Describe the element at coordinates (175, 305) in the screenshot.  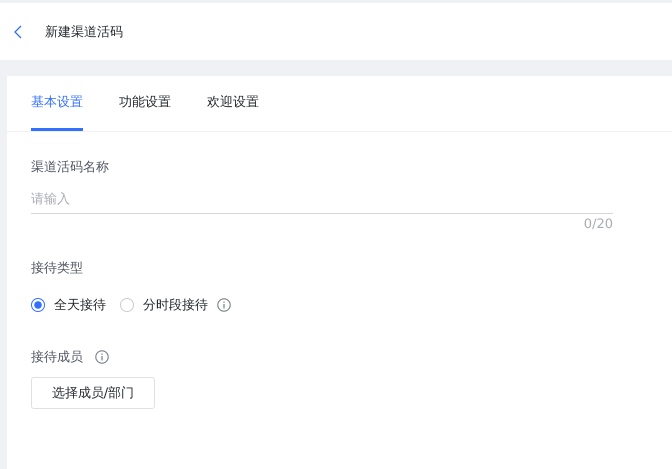
I see `radio-label: 分时段接待` at that location.